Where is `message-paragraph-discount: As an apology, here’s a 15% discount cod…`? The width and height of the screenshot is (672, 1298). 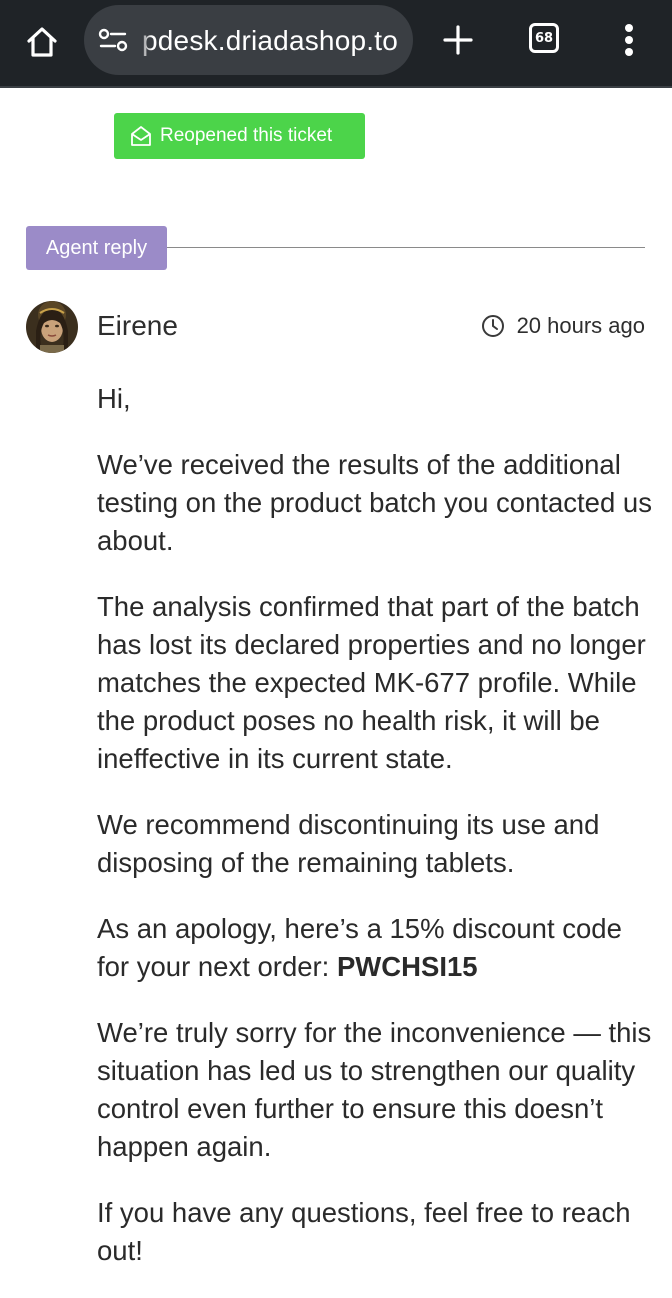
message-paragraph-discount: As an apology, here’s a 15% discount cod… is located at coordinates (377, 948).